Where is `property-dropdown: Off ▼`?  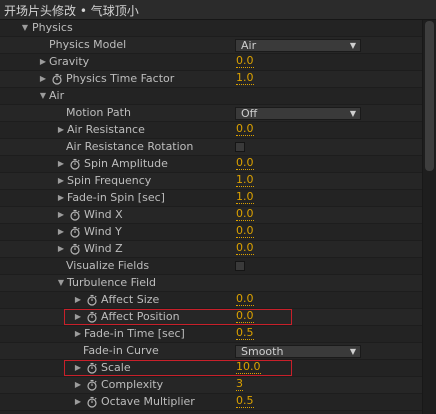 property-dropdown: Off ▼ is located at coordinates (298, 113).